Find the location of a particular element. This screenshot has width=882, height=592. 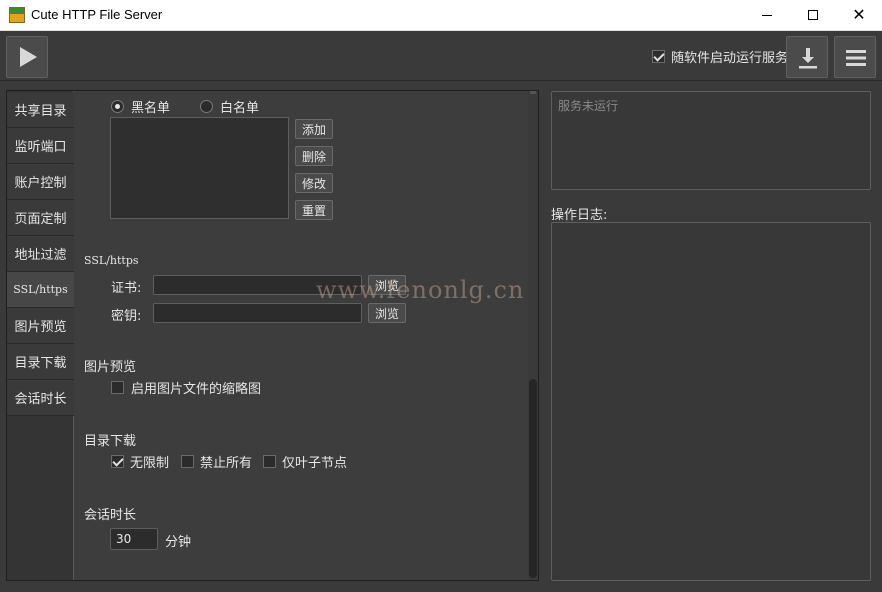

close-button: ✕ is located at coordinates (859, 15).